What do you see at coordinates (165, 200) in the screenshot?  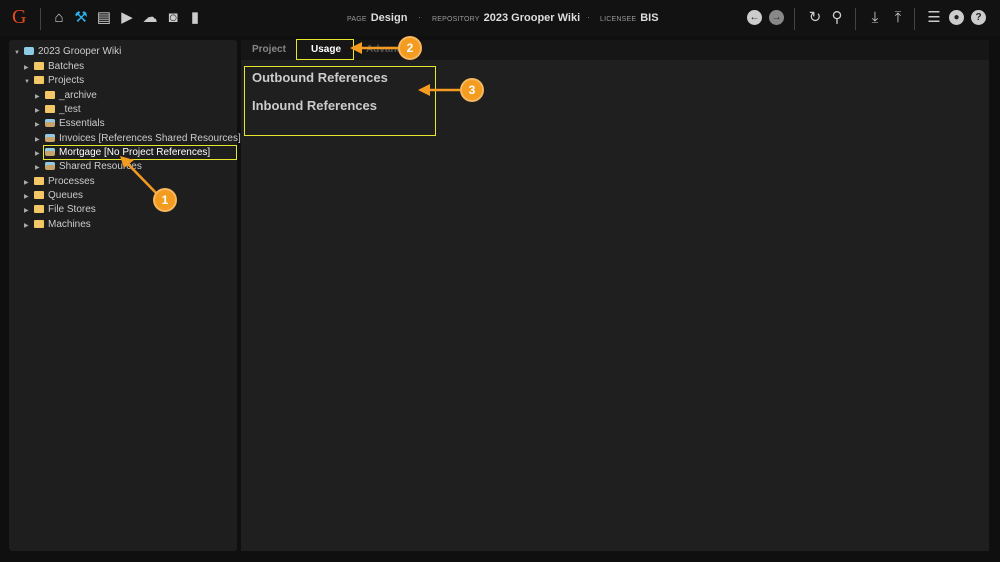 I see `callout-badge-1: 1` at bounding box center [165, 200].